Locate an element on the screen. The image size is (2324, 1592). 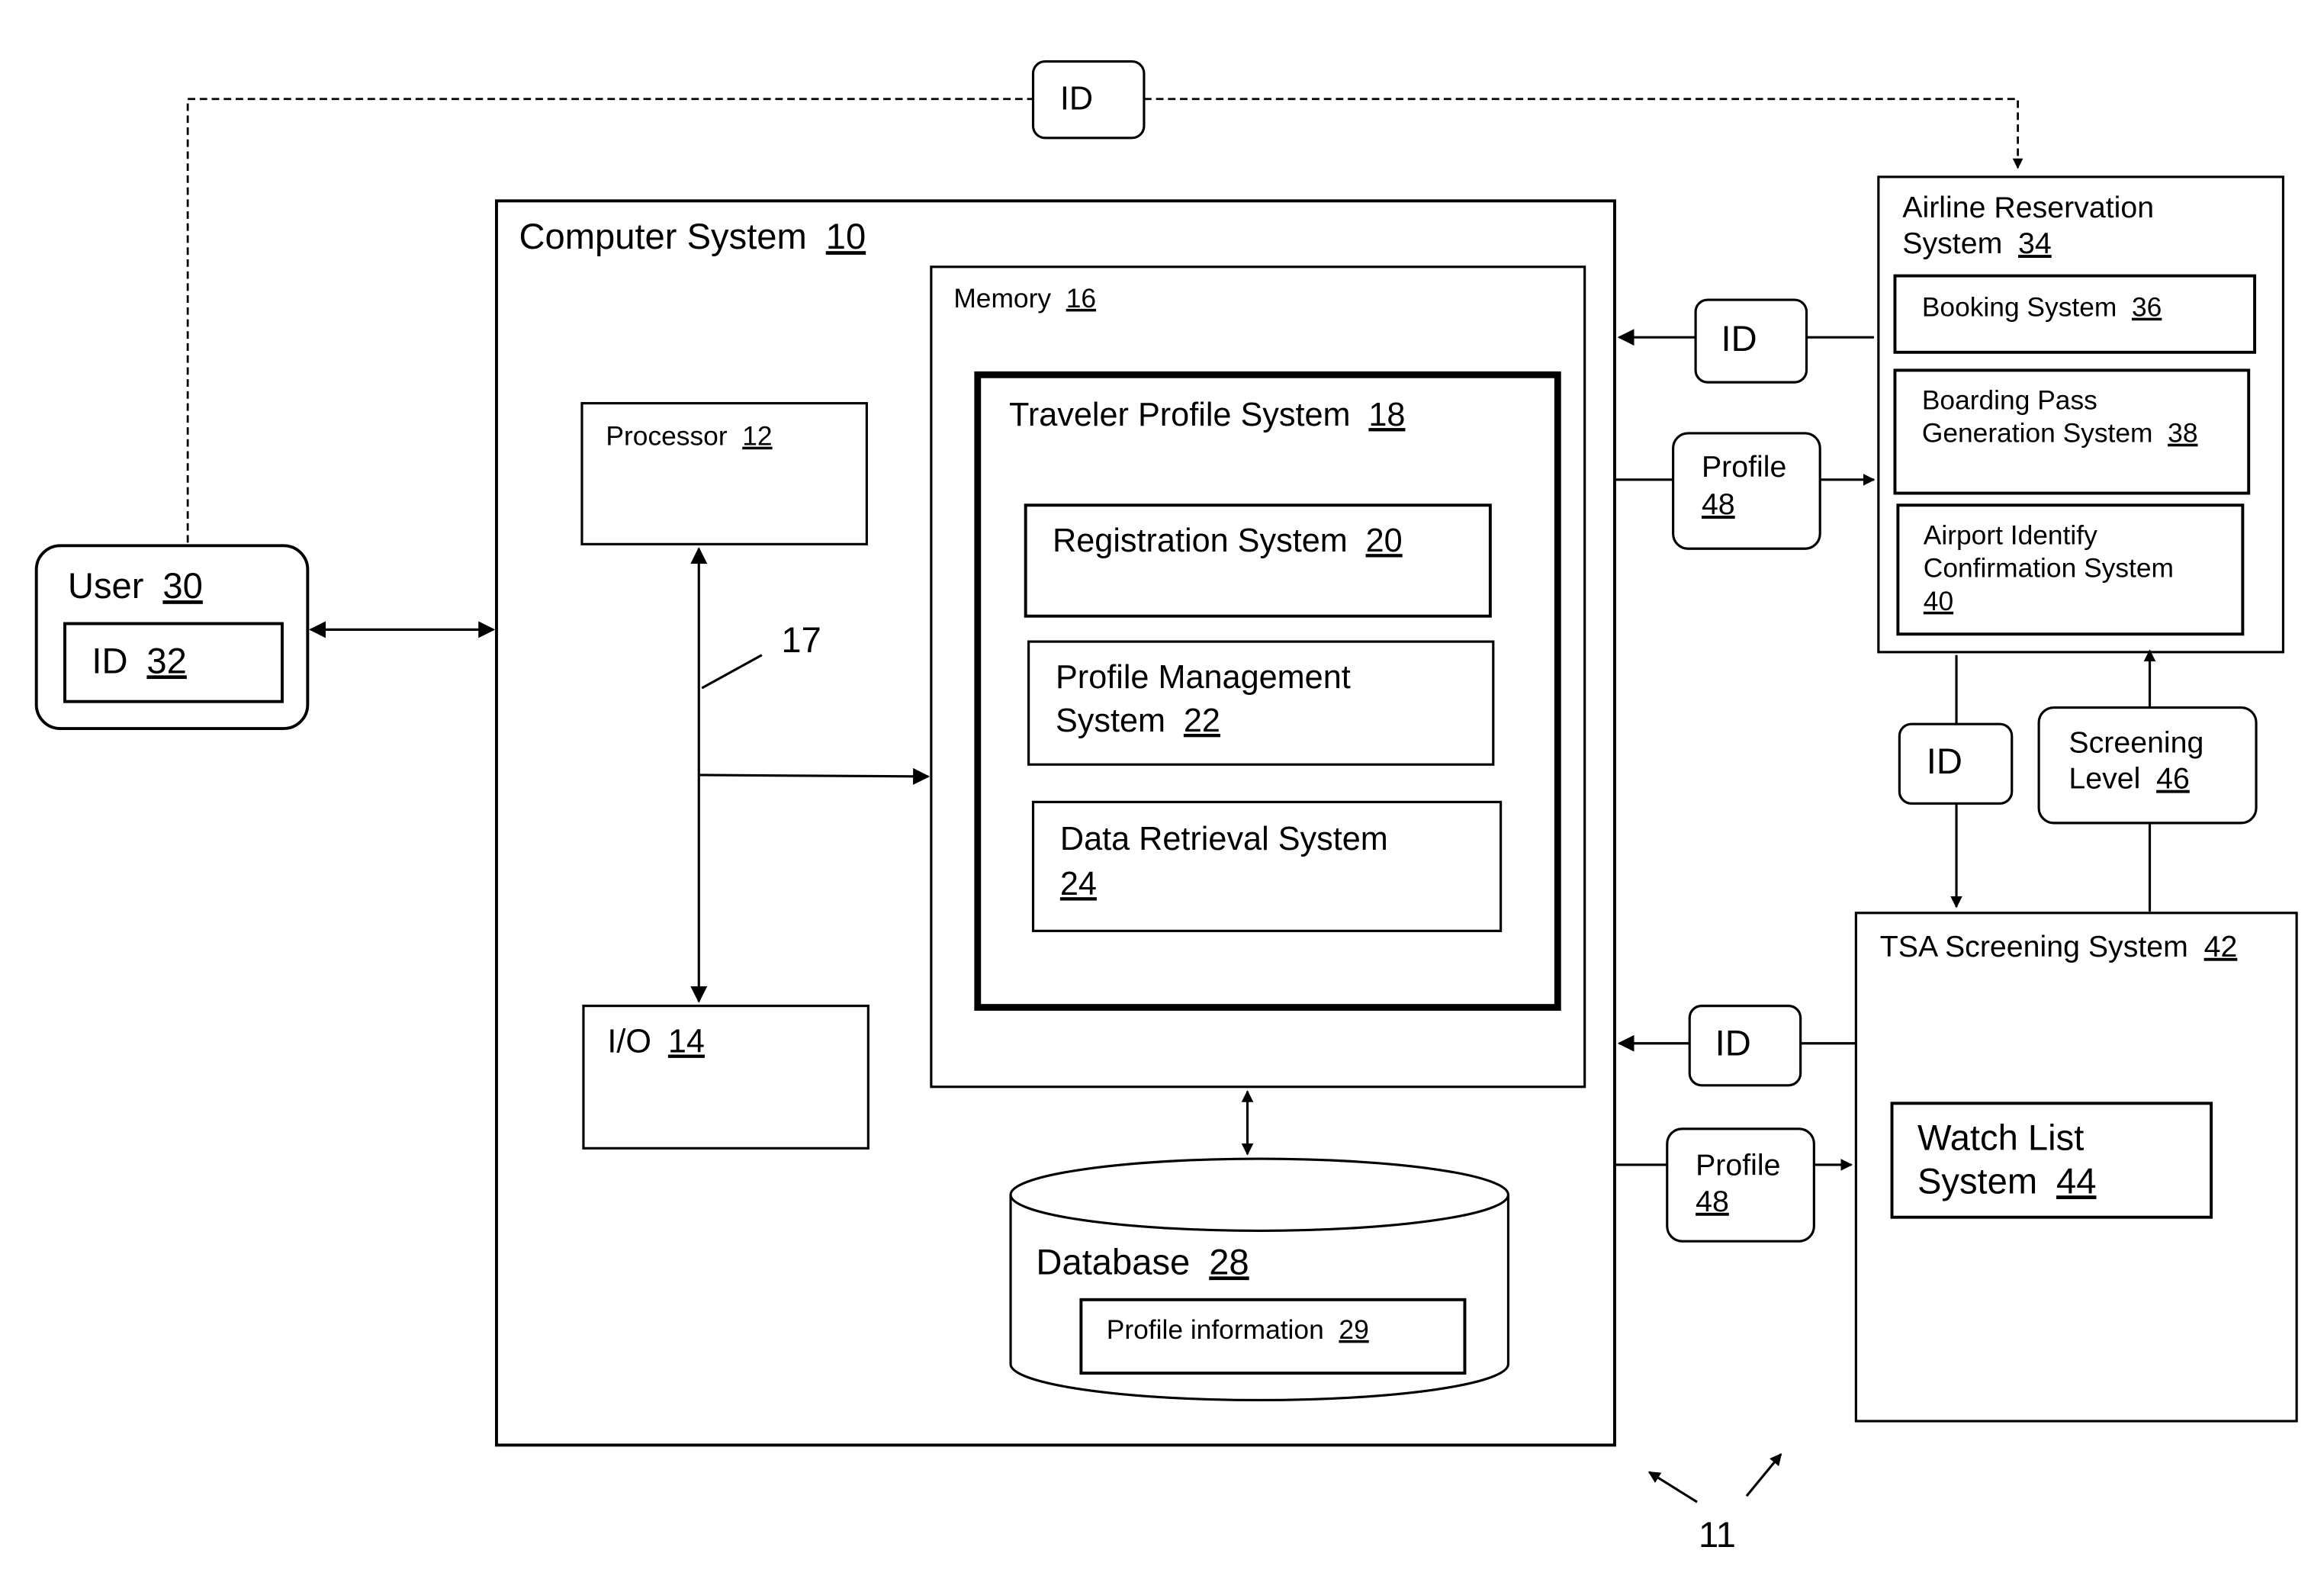
boarding-pass-generation-system: Boarding Pass Generation System 38 is located at coordinates (2072, 431).